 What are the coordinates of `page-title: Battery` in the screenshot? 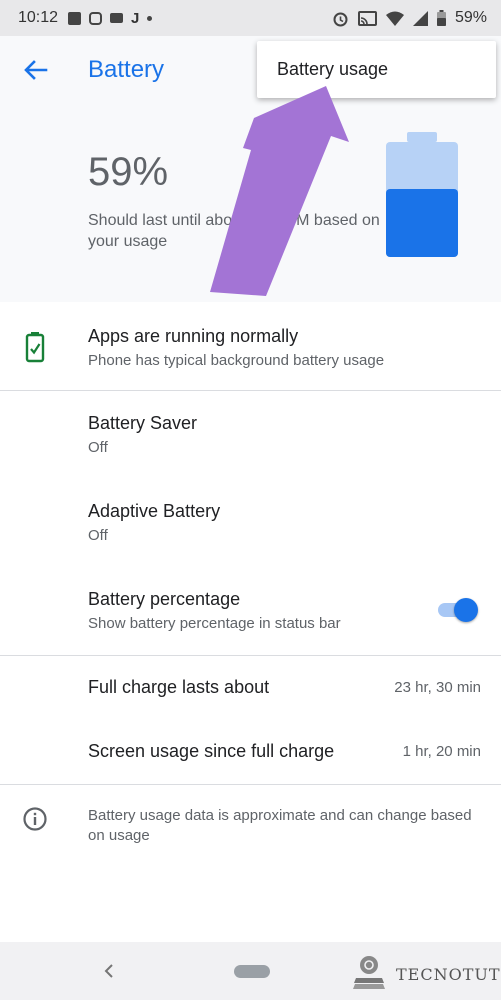 It's located at (126, 69).